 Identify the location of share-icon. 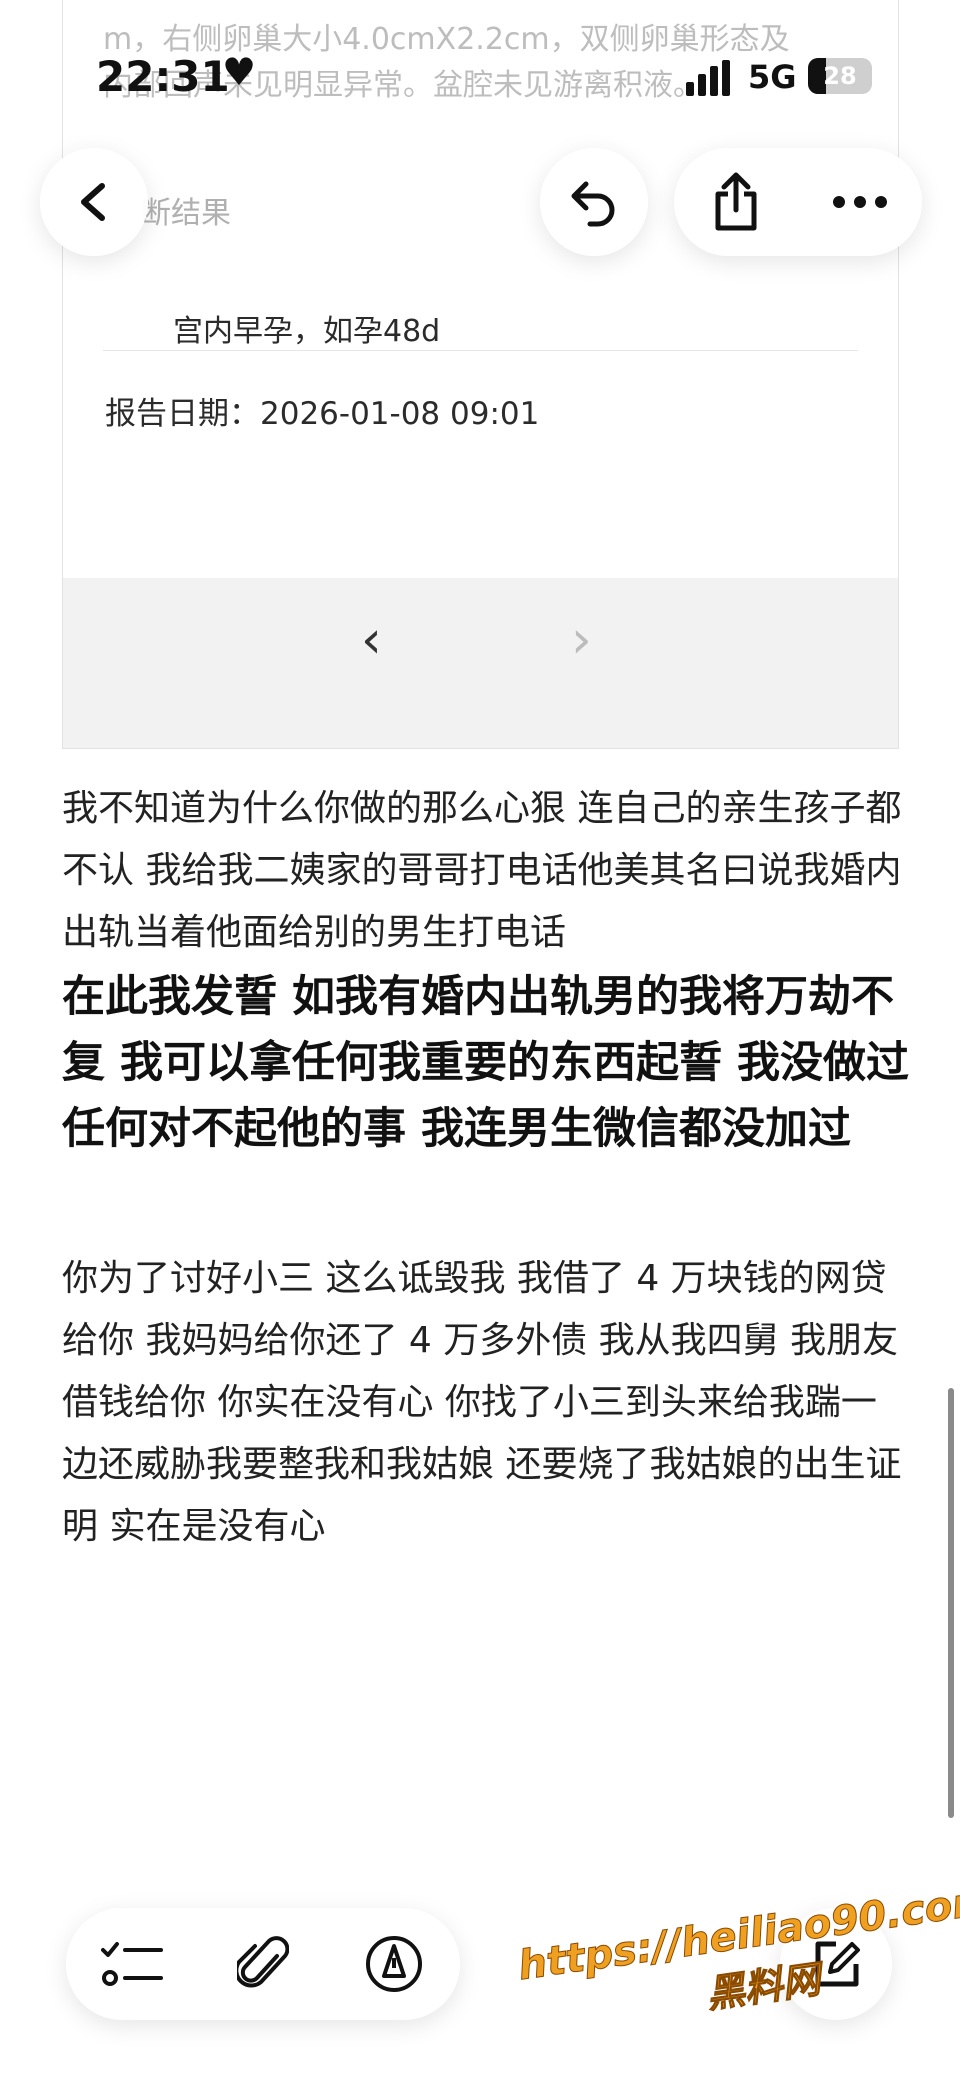
(736, 201).